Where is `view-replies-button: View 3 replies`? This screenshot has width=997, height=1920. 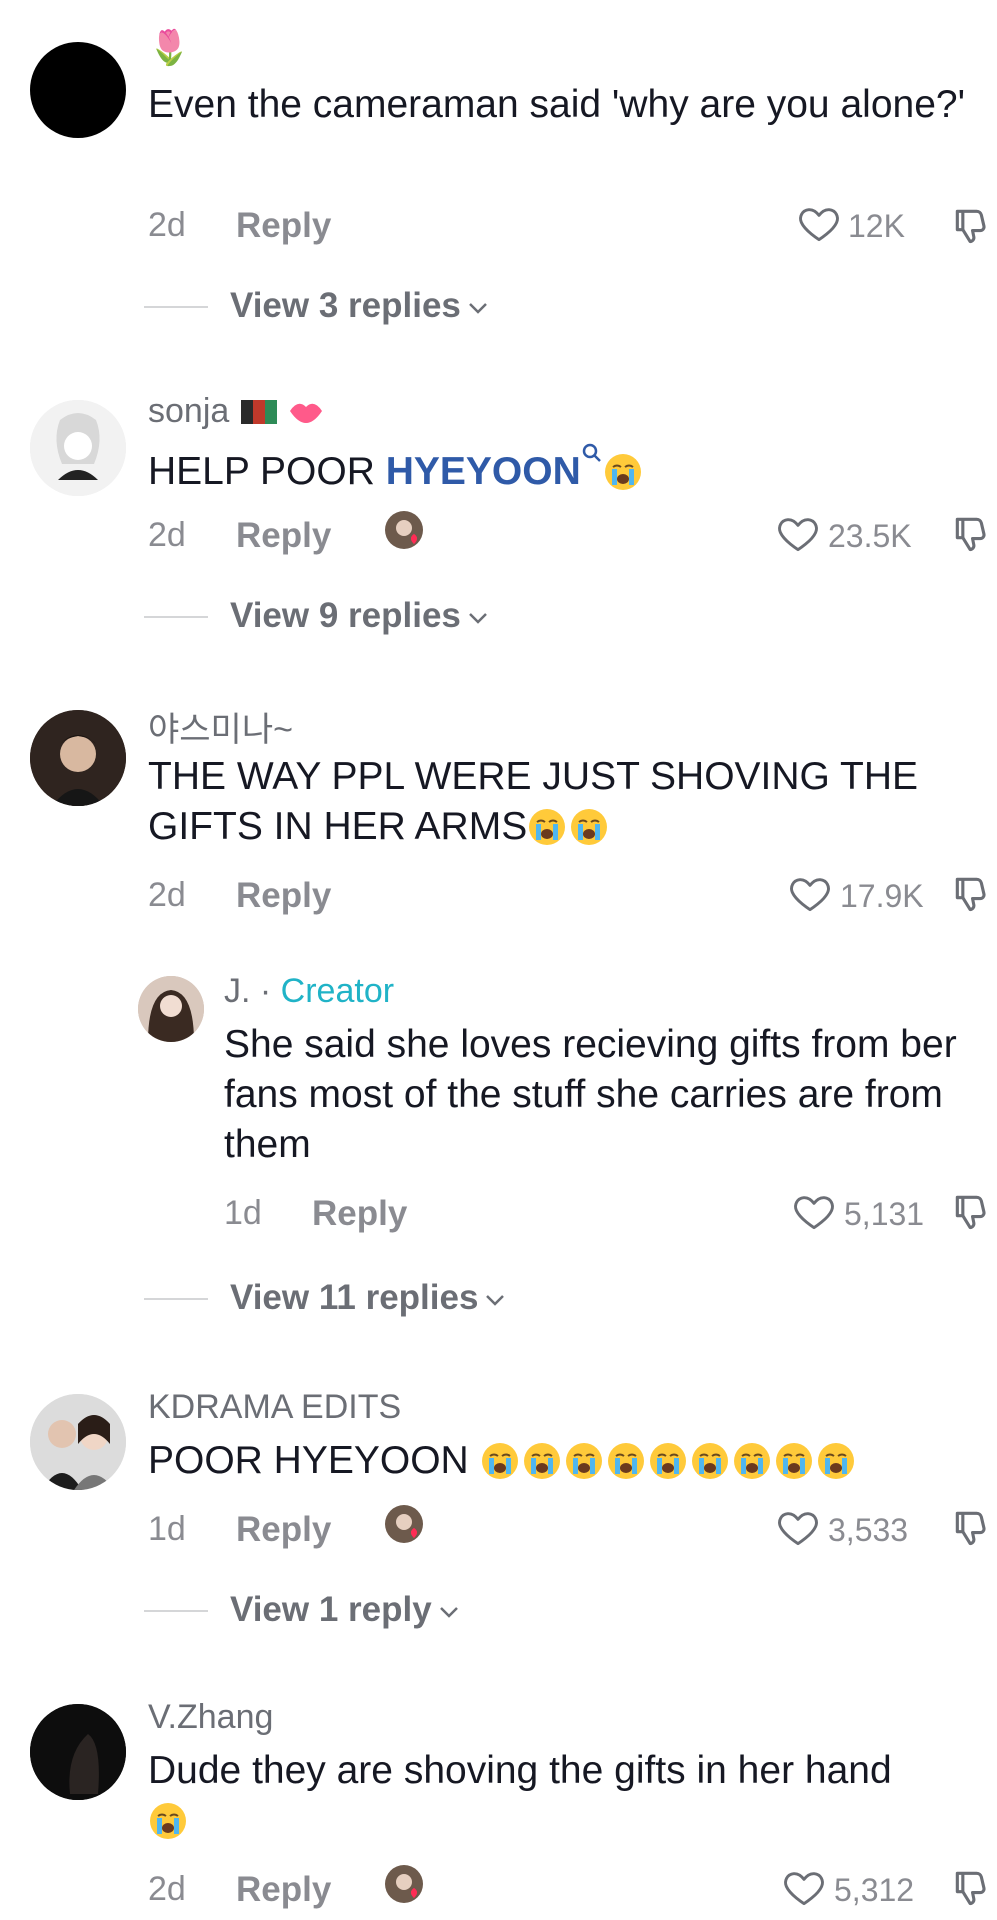 view-replies-button: View 3 replies is located at coordinates (359, 306).